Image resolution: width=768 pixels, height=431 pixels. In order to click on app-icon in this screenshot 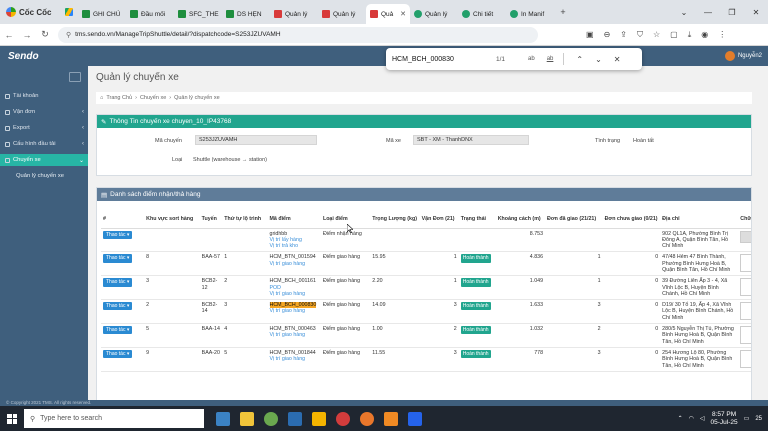, I will do `click(367, 418)`.